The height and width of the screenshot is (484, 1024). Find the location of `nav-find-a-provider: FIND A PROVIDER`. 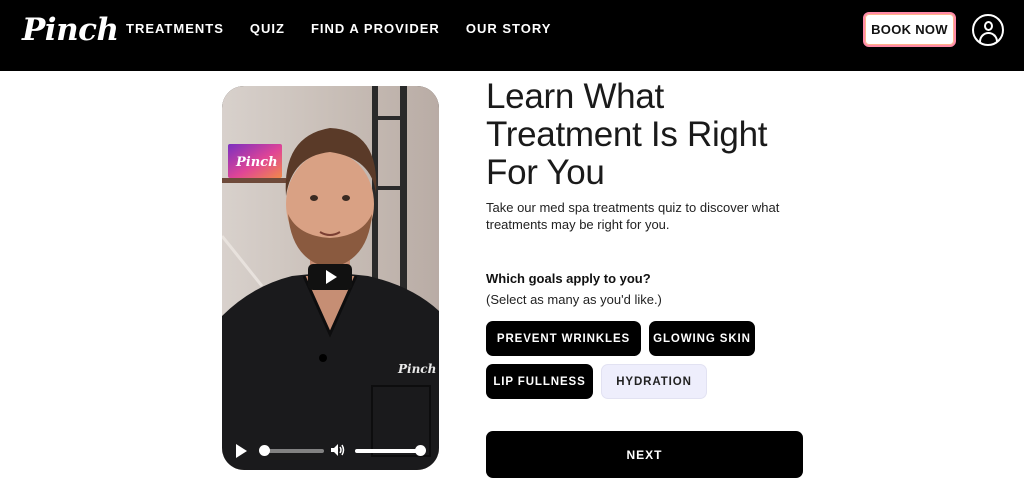

nav-find-a-provider: FIND A PROVIDER is located at coordinates (375, 29).